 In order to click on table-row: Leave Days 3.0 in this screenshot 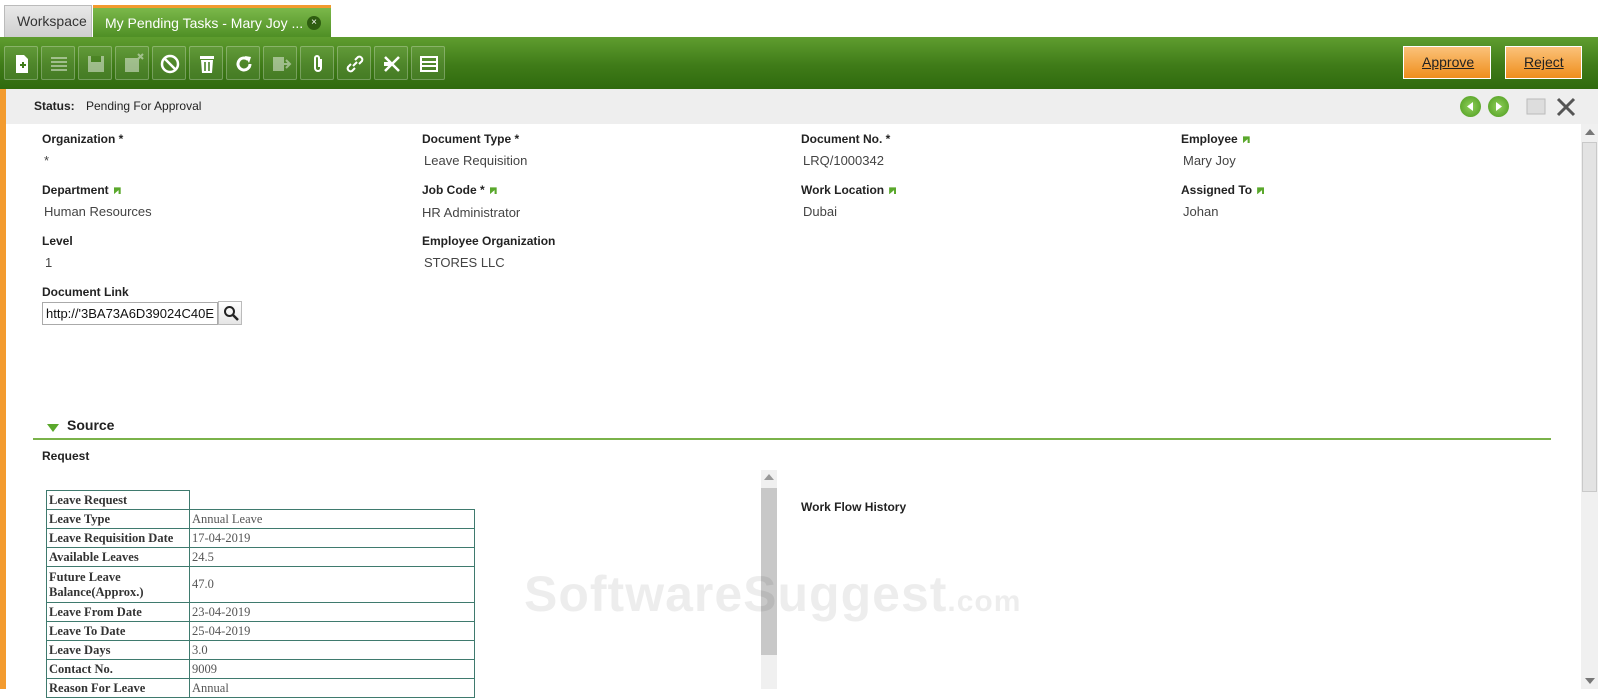, I will do `click(260, 650)`.